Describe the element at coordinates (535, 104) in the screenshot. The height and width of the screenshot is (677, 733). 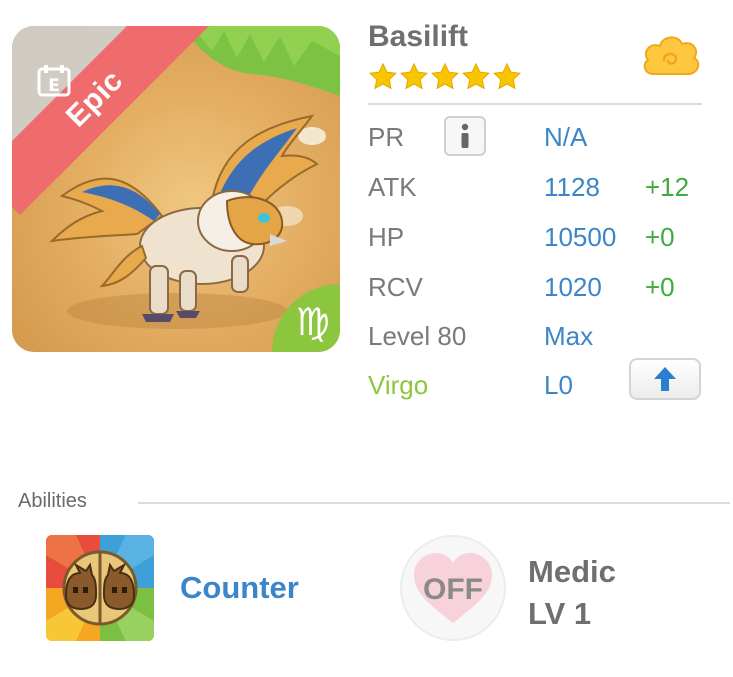
I see `header-divider` at that location.